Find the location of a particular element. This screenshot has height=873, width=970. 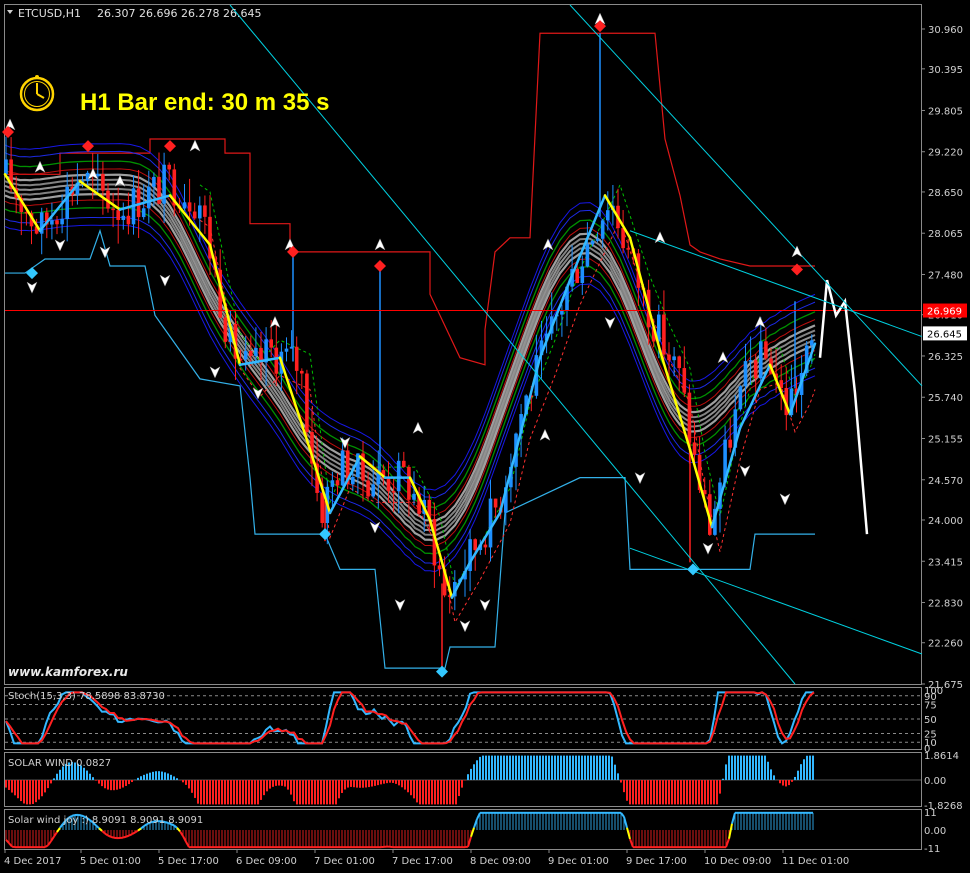

solarjoy-tick-label: 11 is located at coordinates (930, 813).